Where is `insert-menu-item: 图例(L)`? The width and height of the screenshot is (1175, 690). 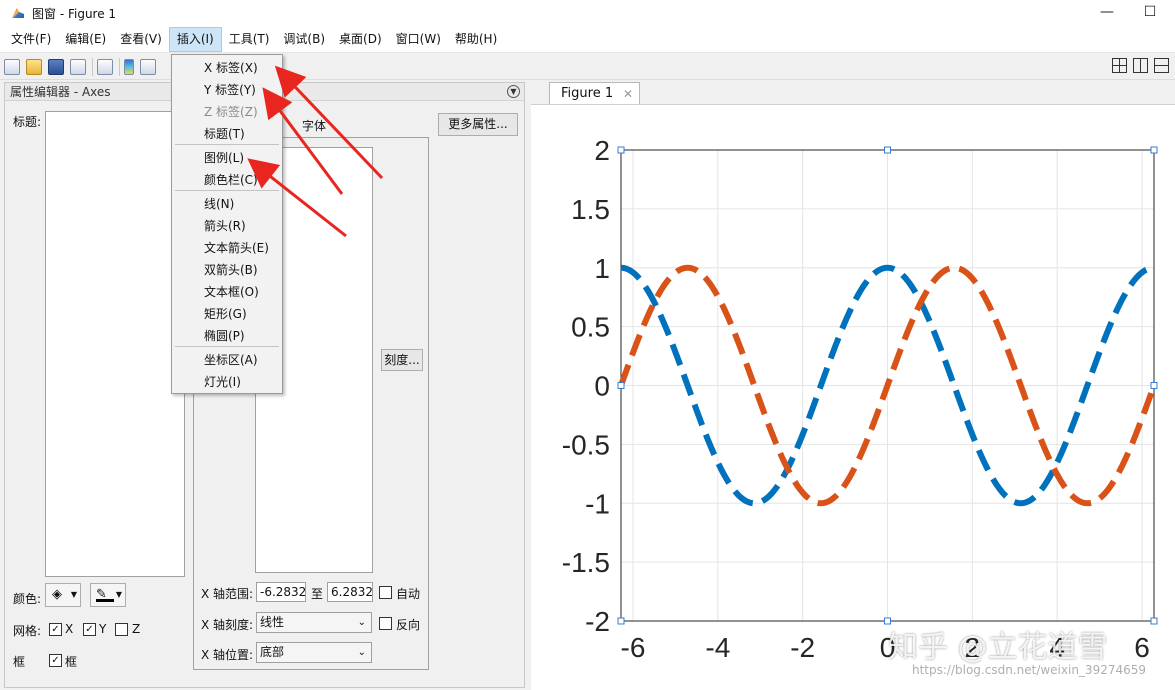
insert-menu-item: 图例(L) is located at coordinates (227, 158).